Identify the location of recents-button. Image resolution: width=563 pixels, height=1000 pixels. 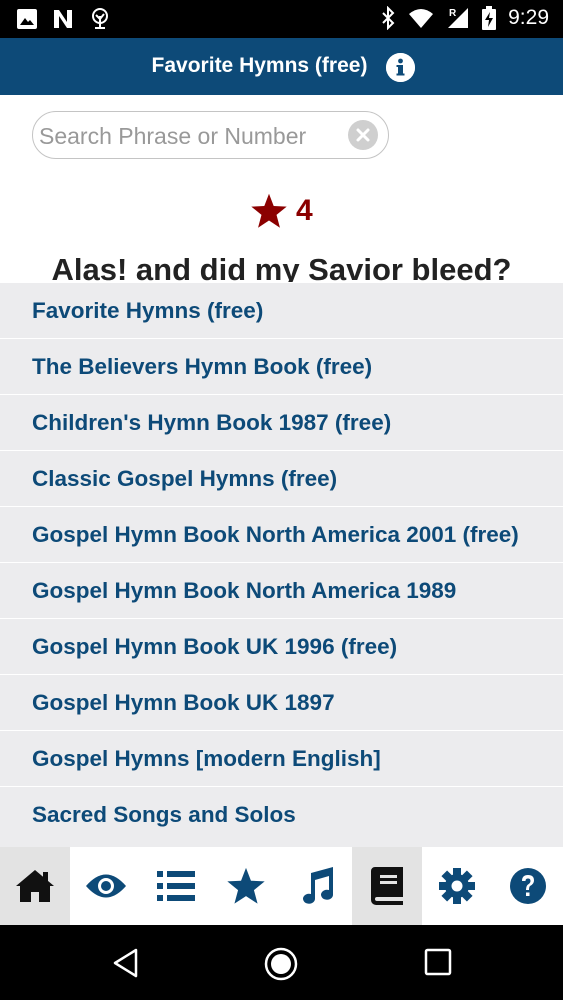
(439, 963).